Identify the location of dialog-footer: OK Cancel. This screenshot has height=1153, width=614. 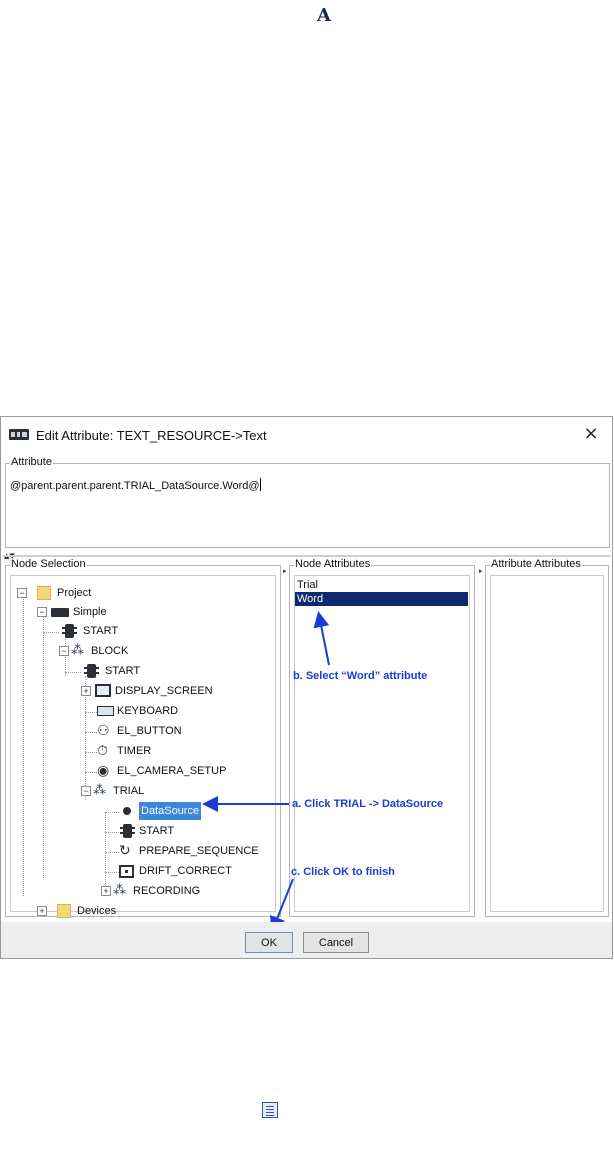
(306, 940).